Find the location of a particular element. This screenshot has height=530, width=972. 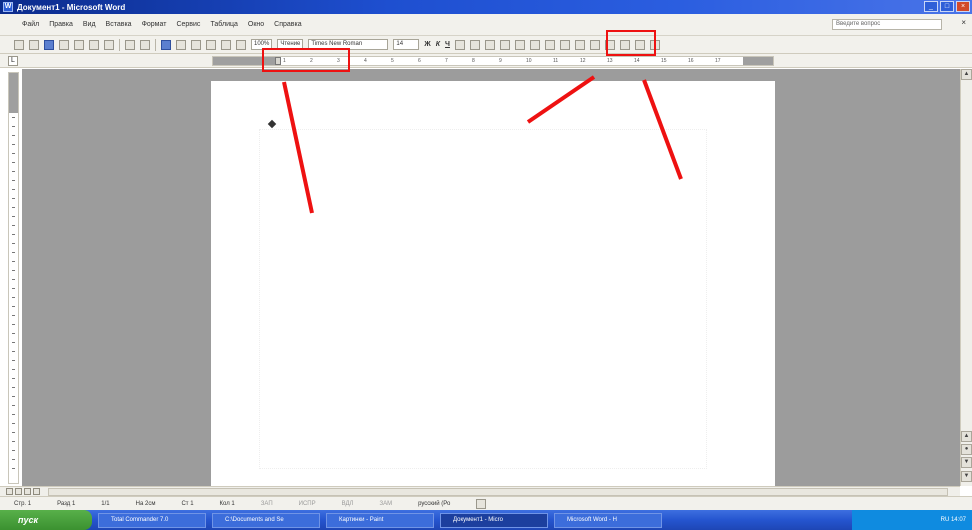

ruler-tick-label: 4 is located at coordinates (365, 61).